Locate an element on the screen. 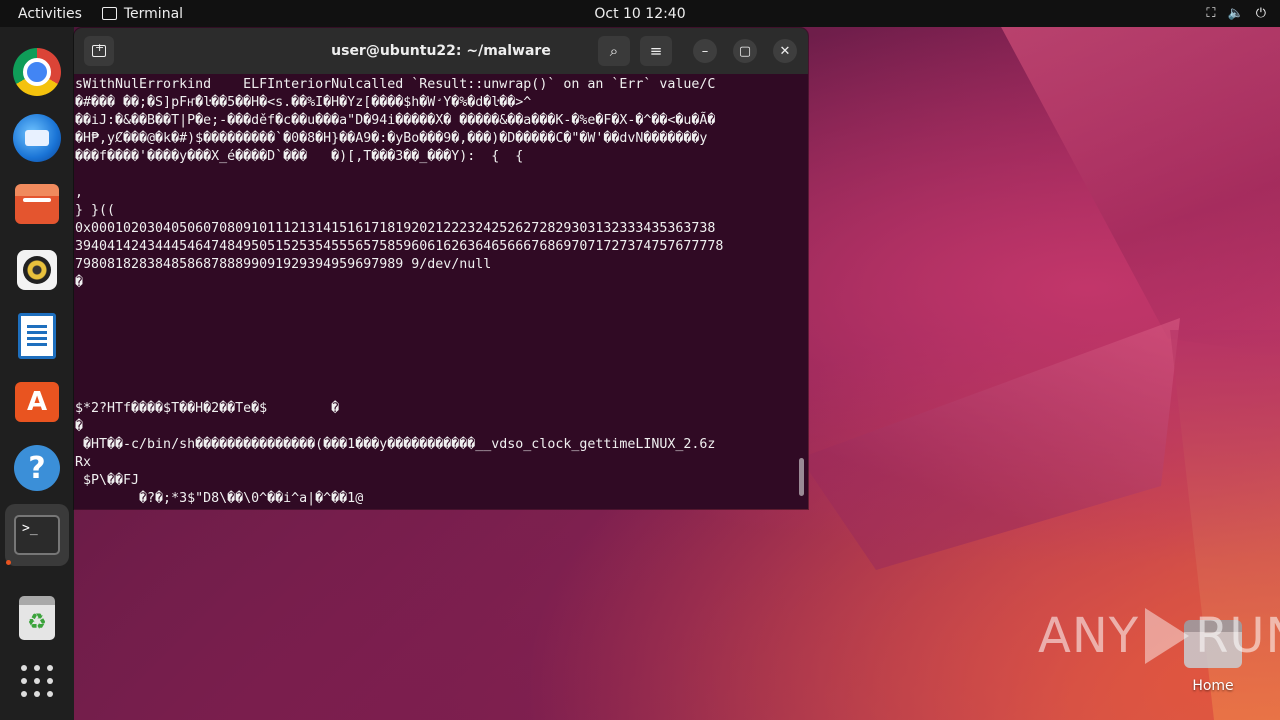  terminal-line: Rx is located at coordinates (83, 462).